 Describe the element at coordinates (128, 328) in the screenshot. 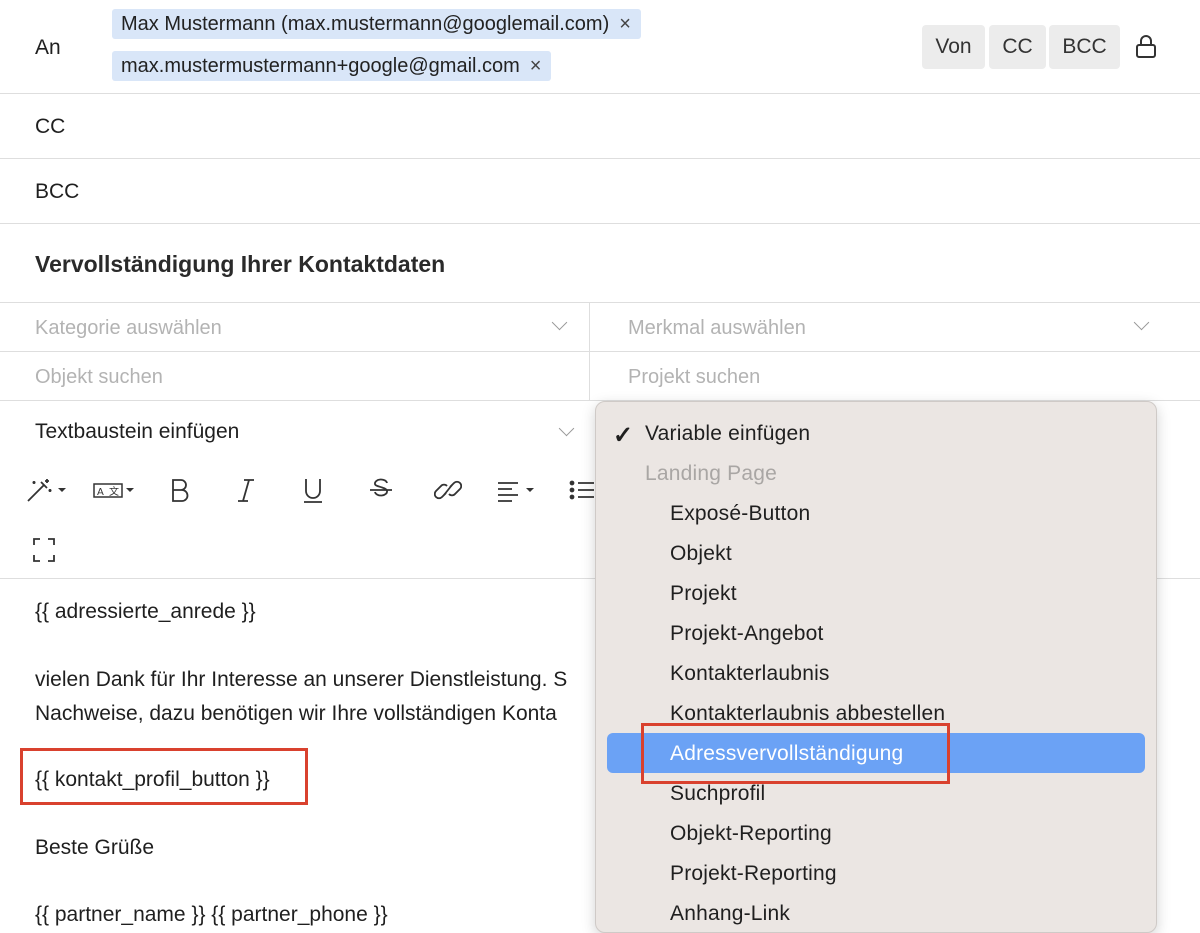

I see `category-select: Kategorie auswählen` at that location.